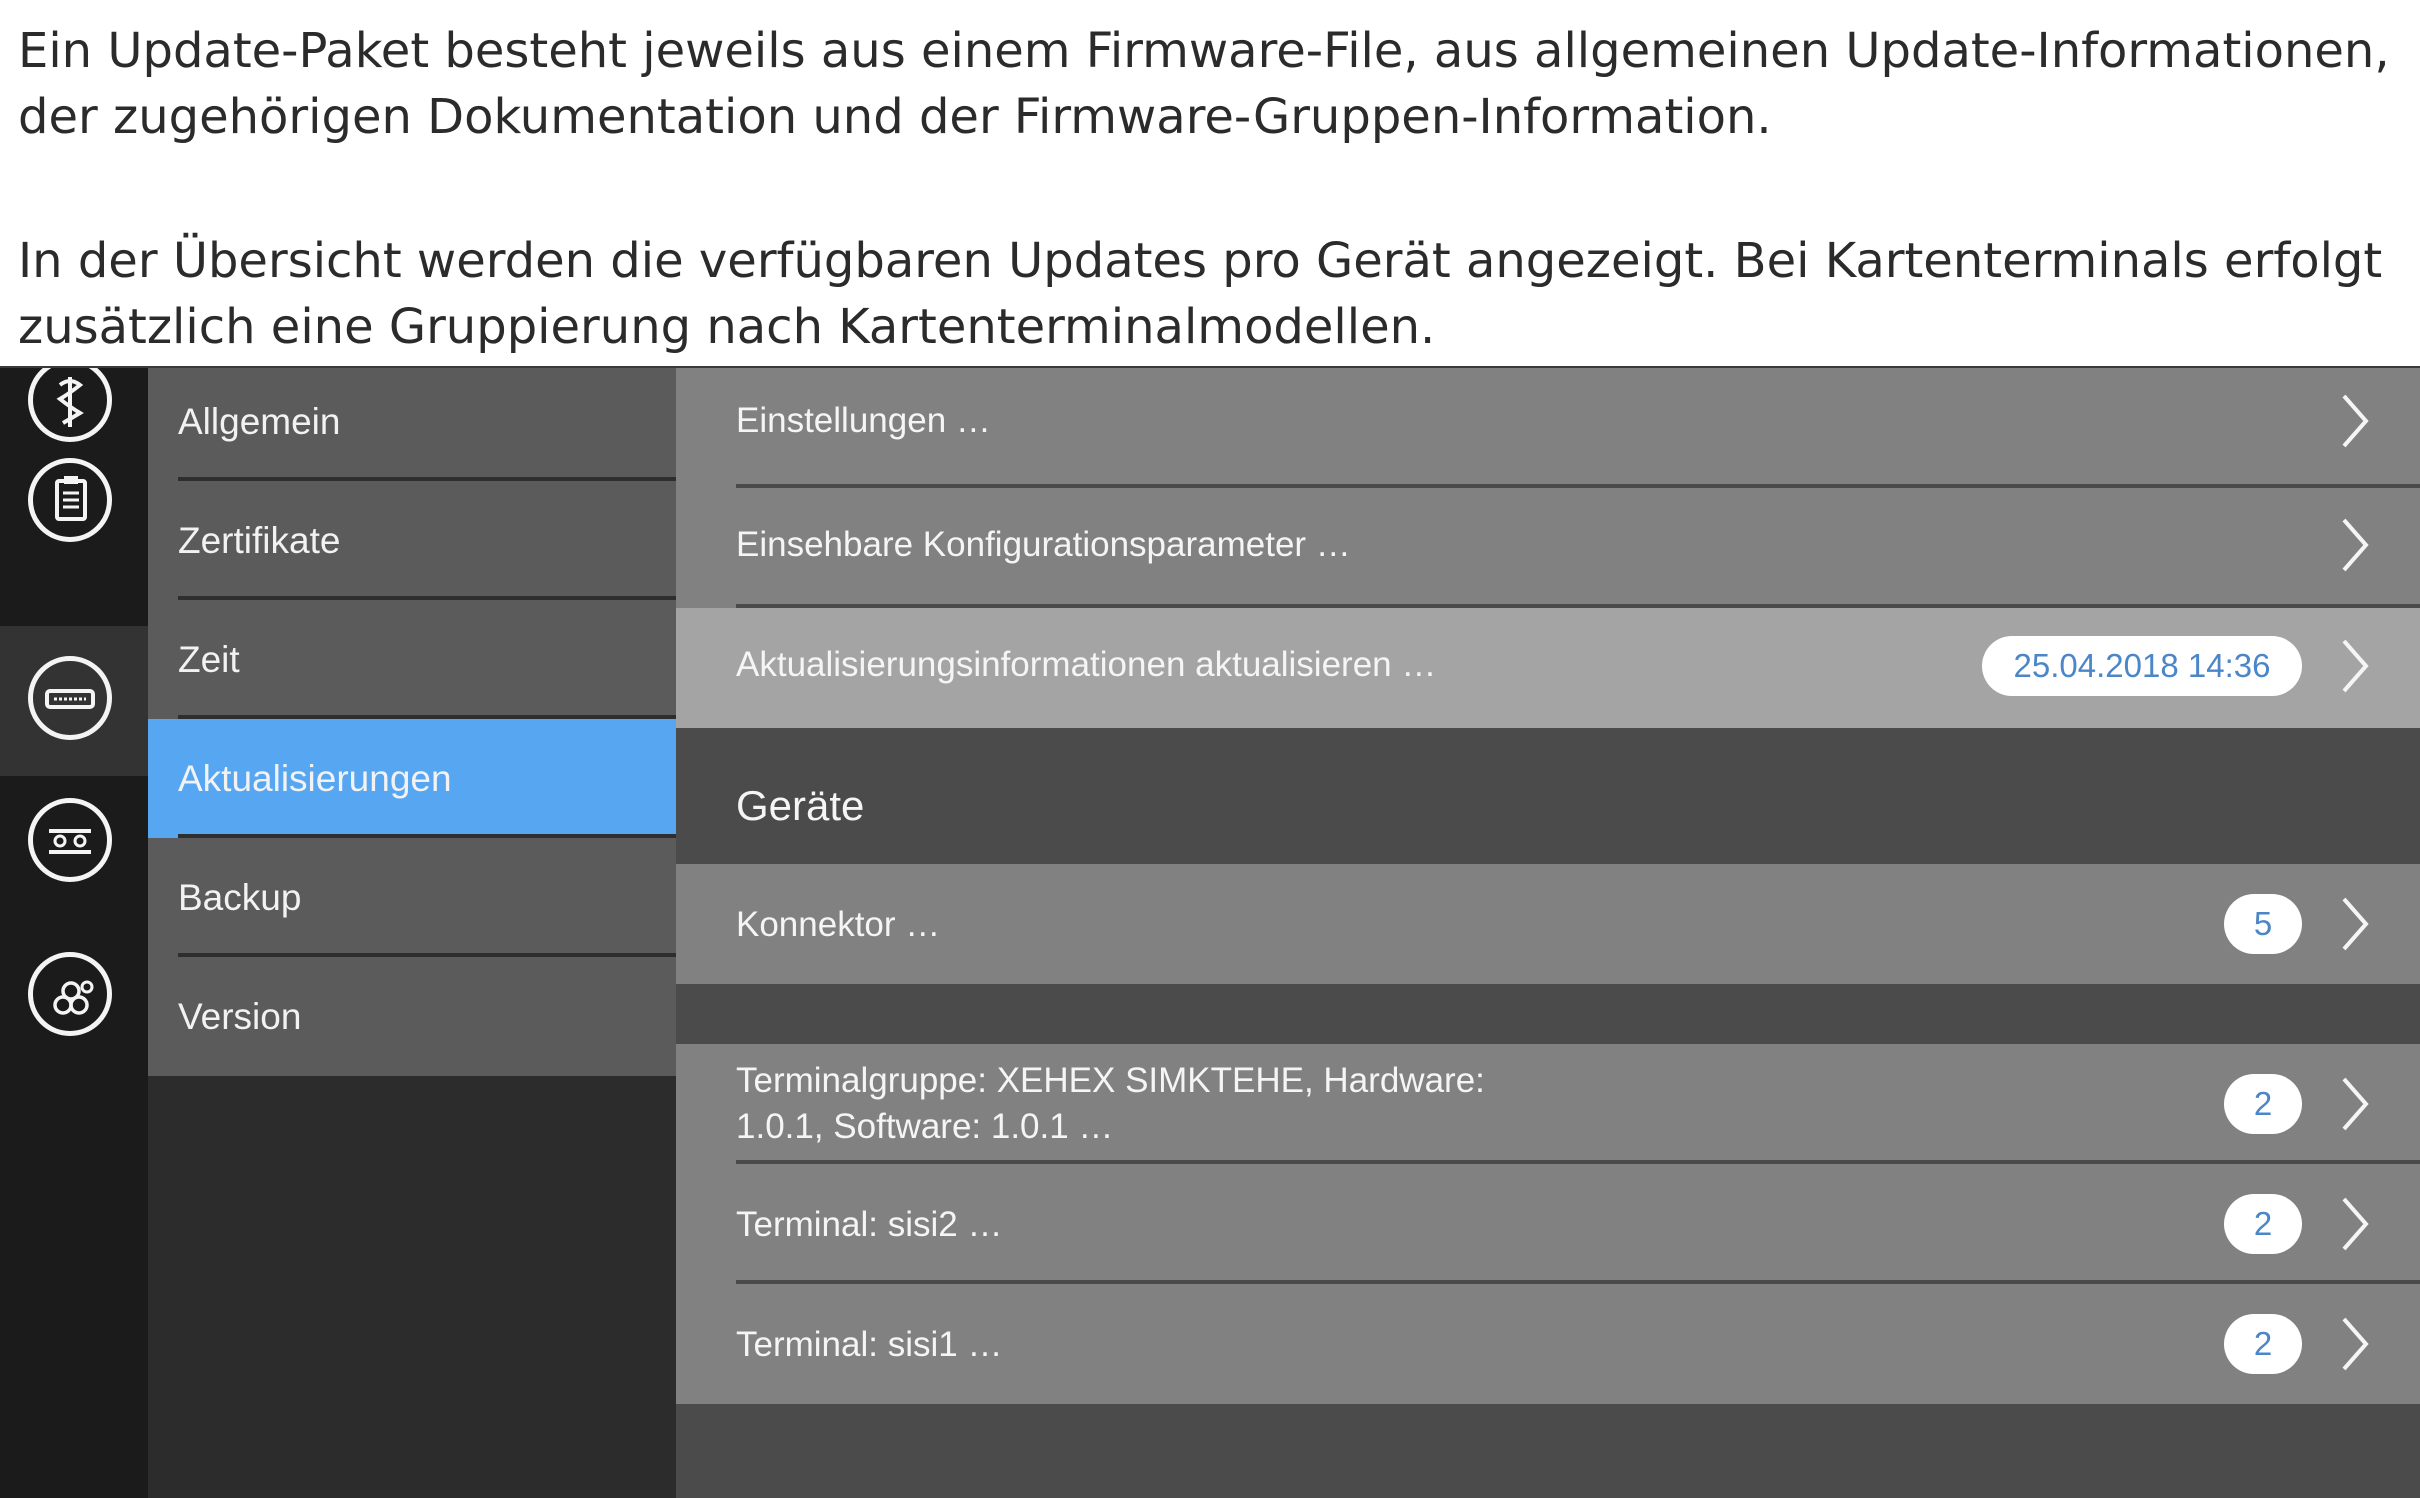  What do you see at coordinates (412, 424) in the screenshot?
I see `menu-item-allgemein: Allgemein` at bounding box center [412, 424].